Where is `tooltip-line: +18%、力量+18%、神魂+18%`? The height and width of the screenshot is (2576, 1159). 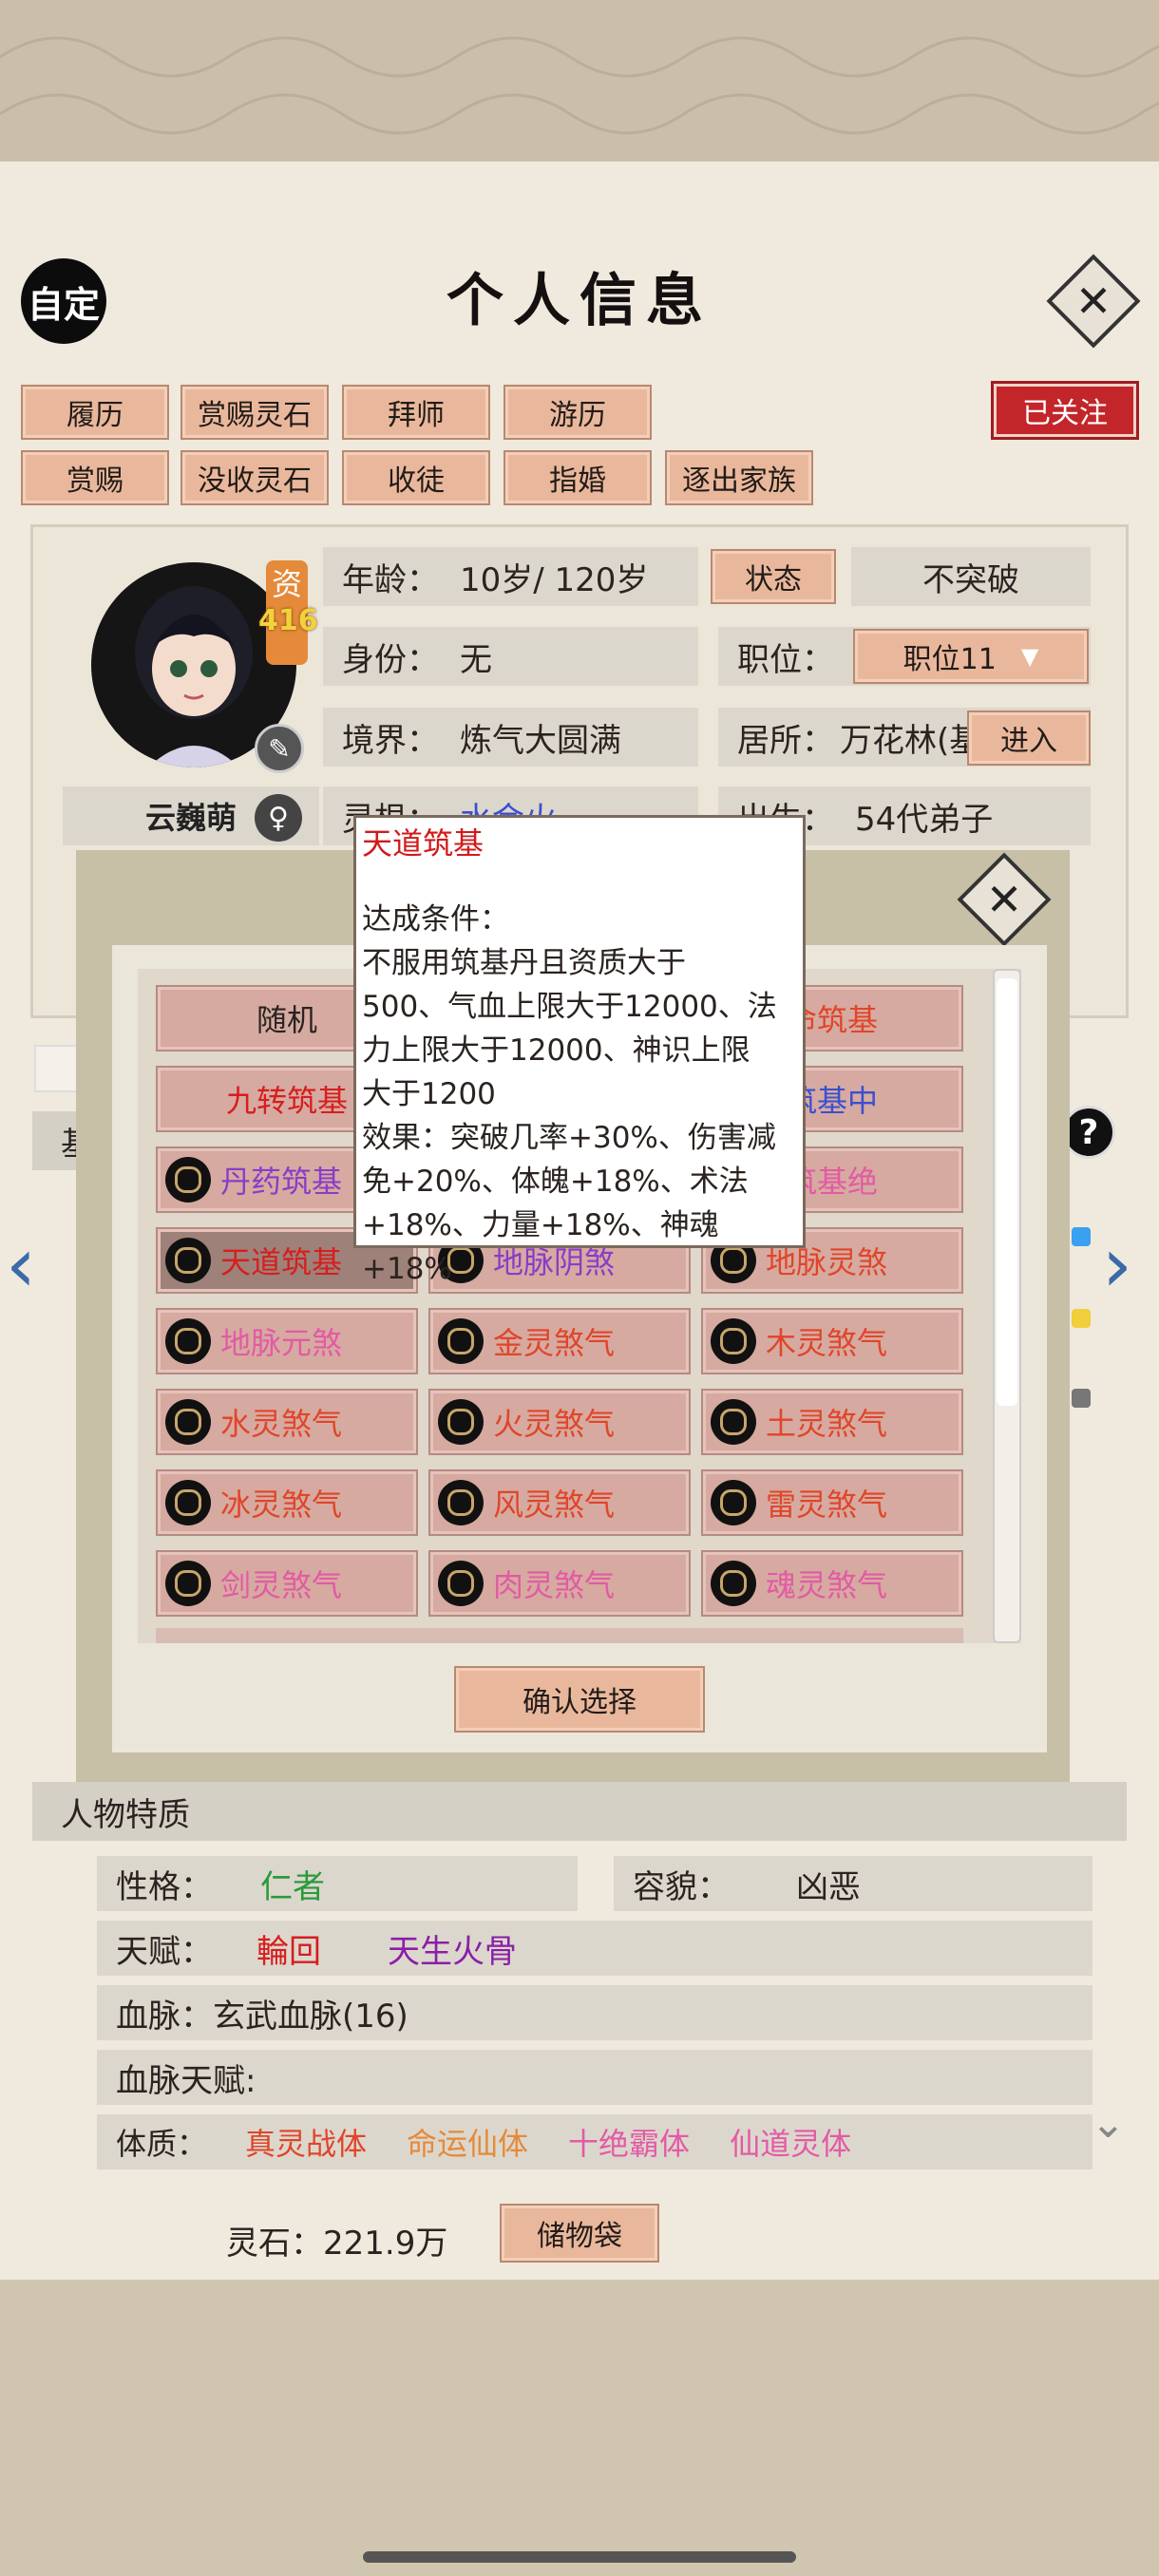
tooltip-line: +18%、力量+18%、神魂+18% is located at coordinates (540, 1247).